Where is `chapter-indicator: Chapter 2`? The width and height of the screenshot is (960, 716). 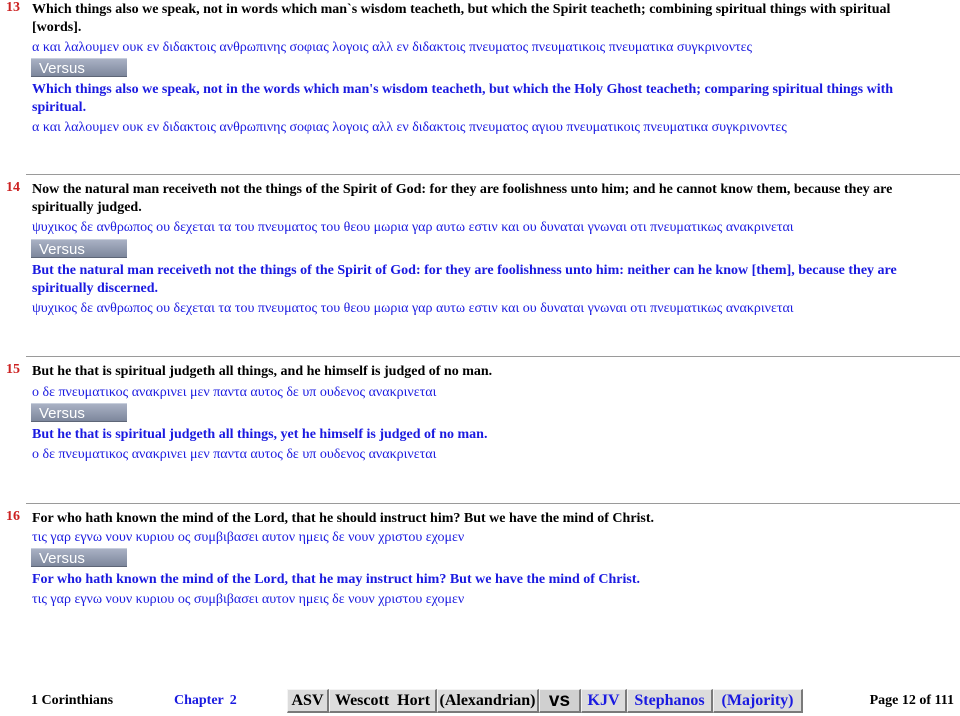
chapter-indicator: Chapter 2 is located at coordinates (205, 701).